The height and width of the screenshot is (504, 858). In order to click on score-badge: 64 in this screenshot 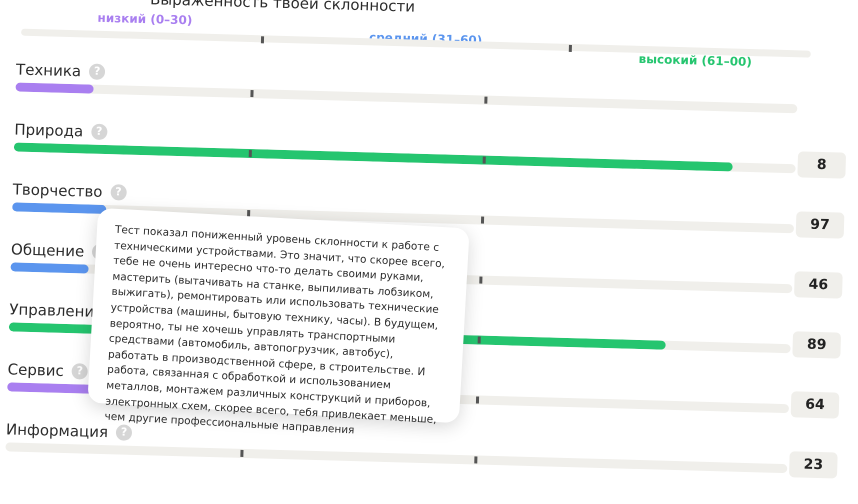, I will do `click(815, 404)`.